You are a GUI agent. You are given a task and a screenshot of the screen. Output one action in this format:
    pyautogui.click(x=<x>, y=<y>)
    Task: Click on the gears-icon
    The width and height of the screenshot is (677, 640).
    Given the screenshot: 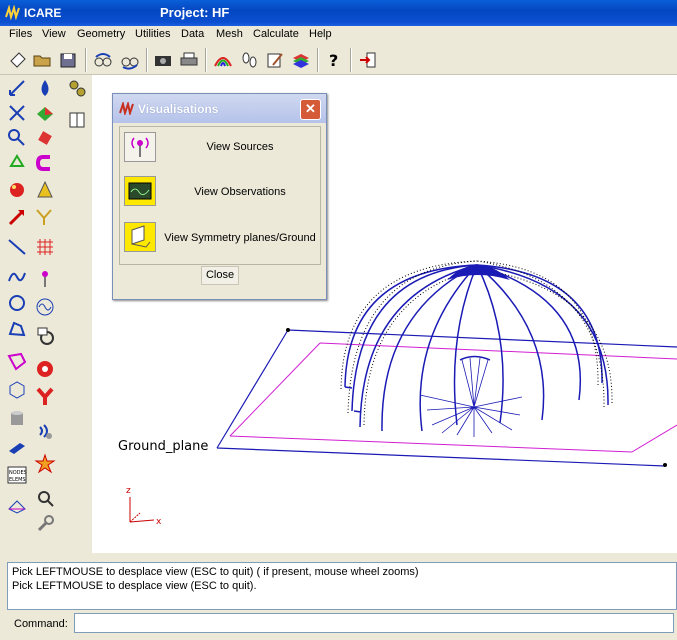 What is the action you would take?
    pyautogui.click(x=77, y=88)
    